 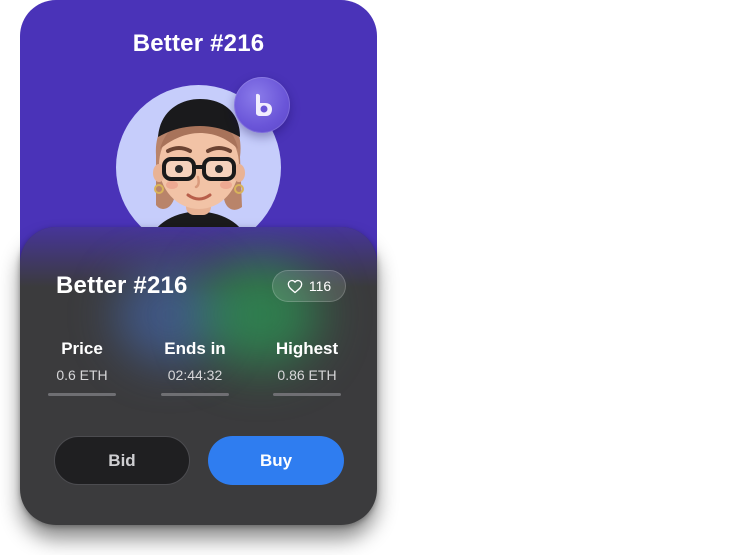 I want to click on stat-ends-in: Ends in 02:44:32, so click(x=195, y=367).